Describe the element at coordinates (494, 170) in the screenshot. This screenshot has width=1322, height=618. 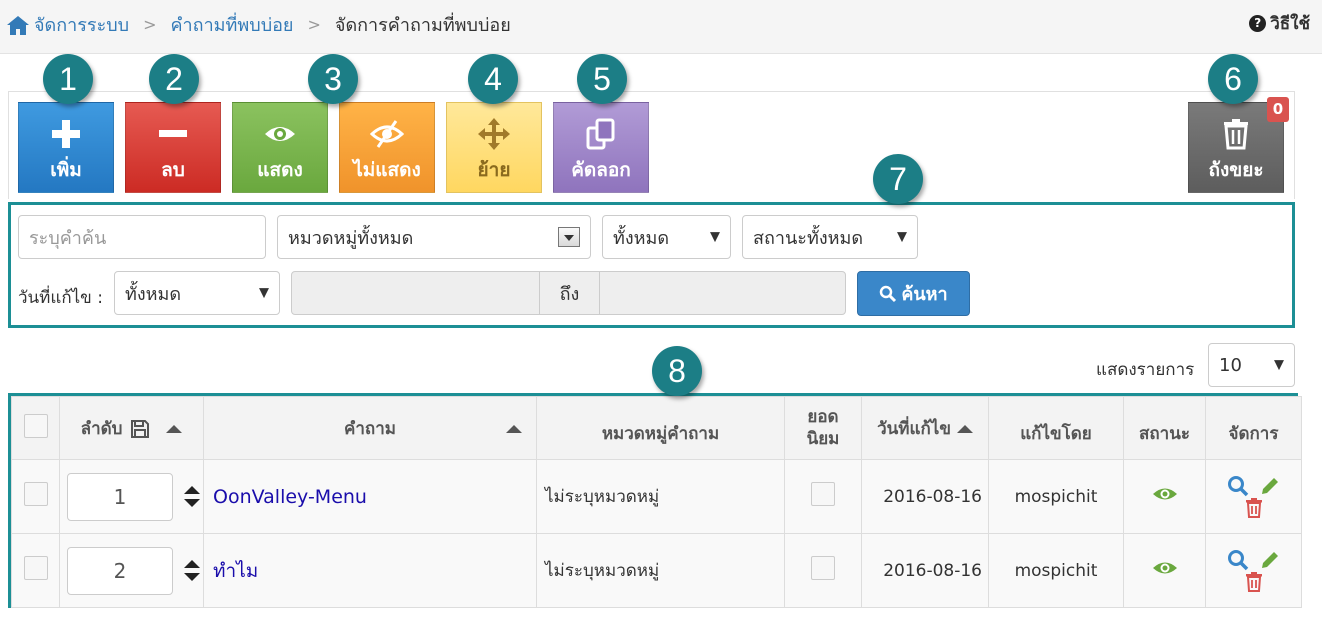
I see `move-label: ย้าย` at that location.